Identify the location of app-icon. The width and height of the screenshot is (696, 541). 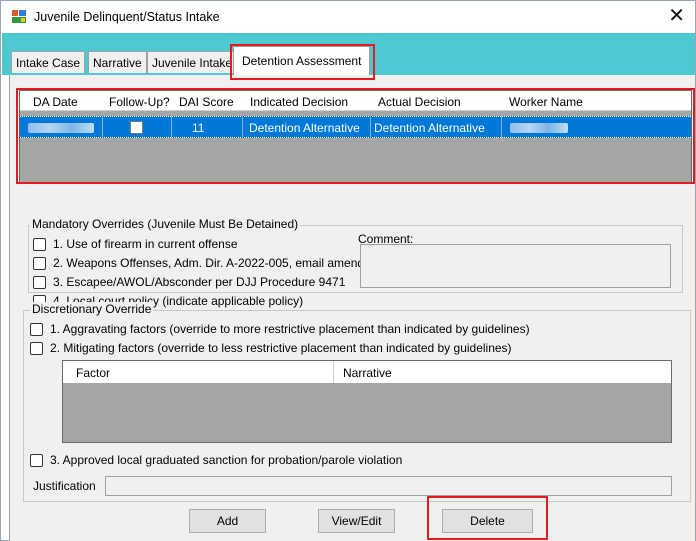
(19, 16).